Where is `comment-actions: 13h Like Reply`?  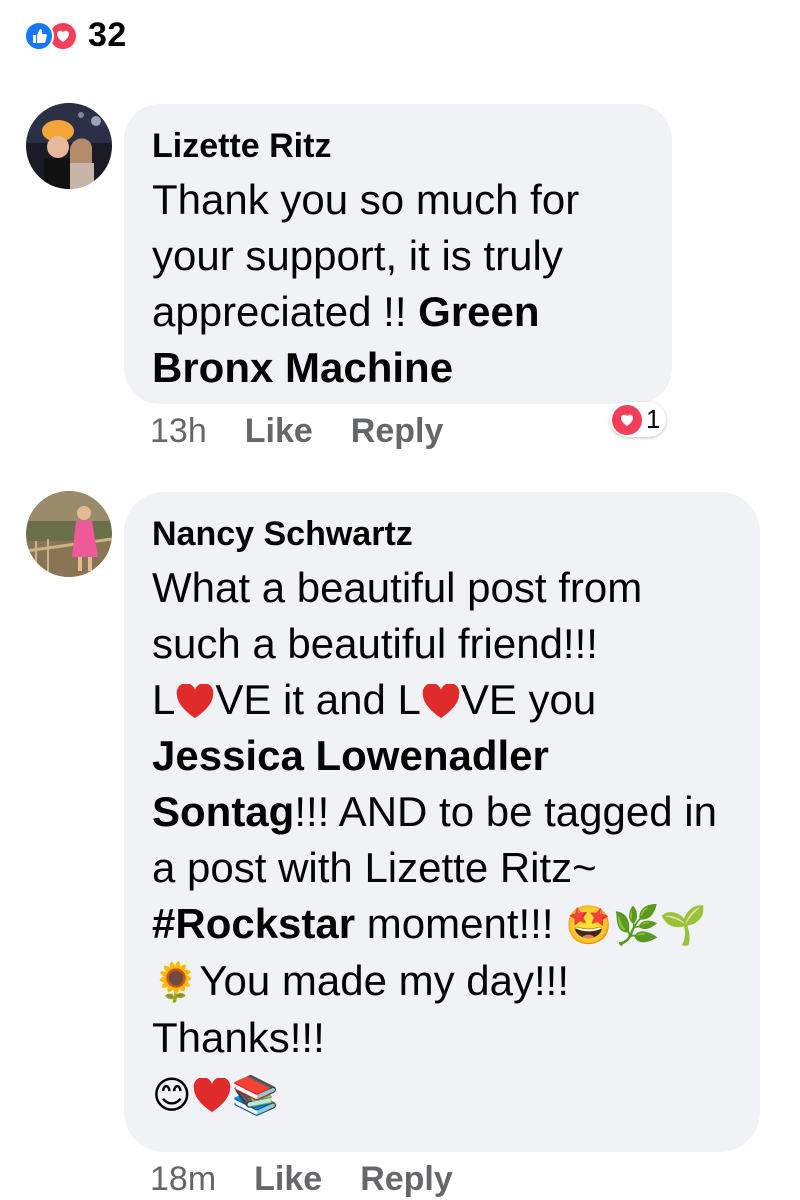
comment-actions: 13h Like Reply is located at coordinates (296, 431).